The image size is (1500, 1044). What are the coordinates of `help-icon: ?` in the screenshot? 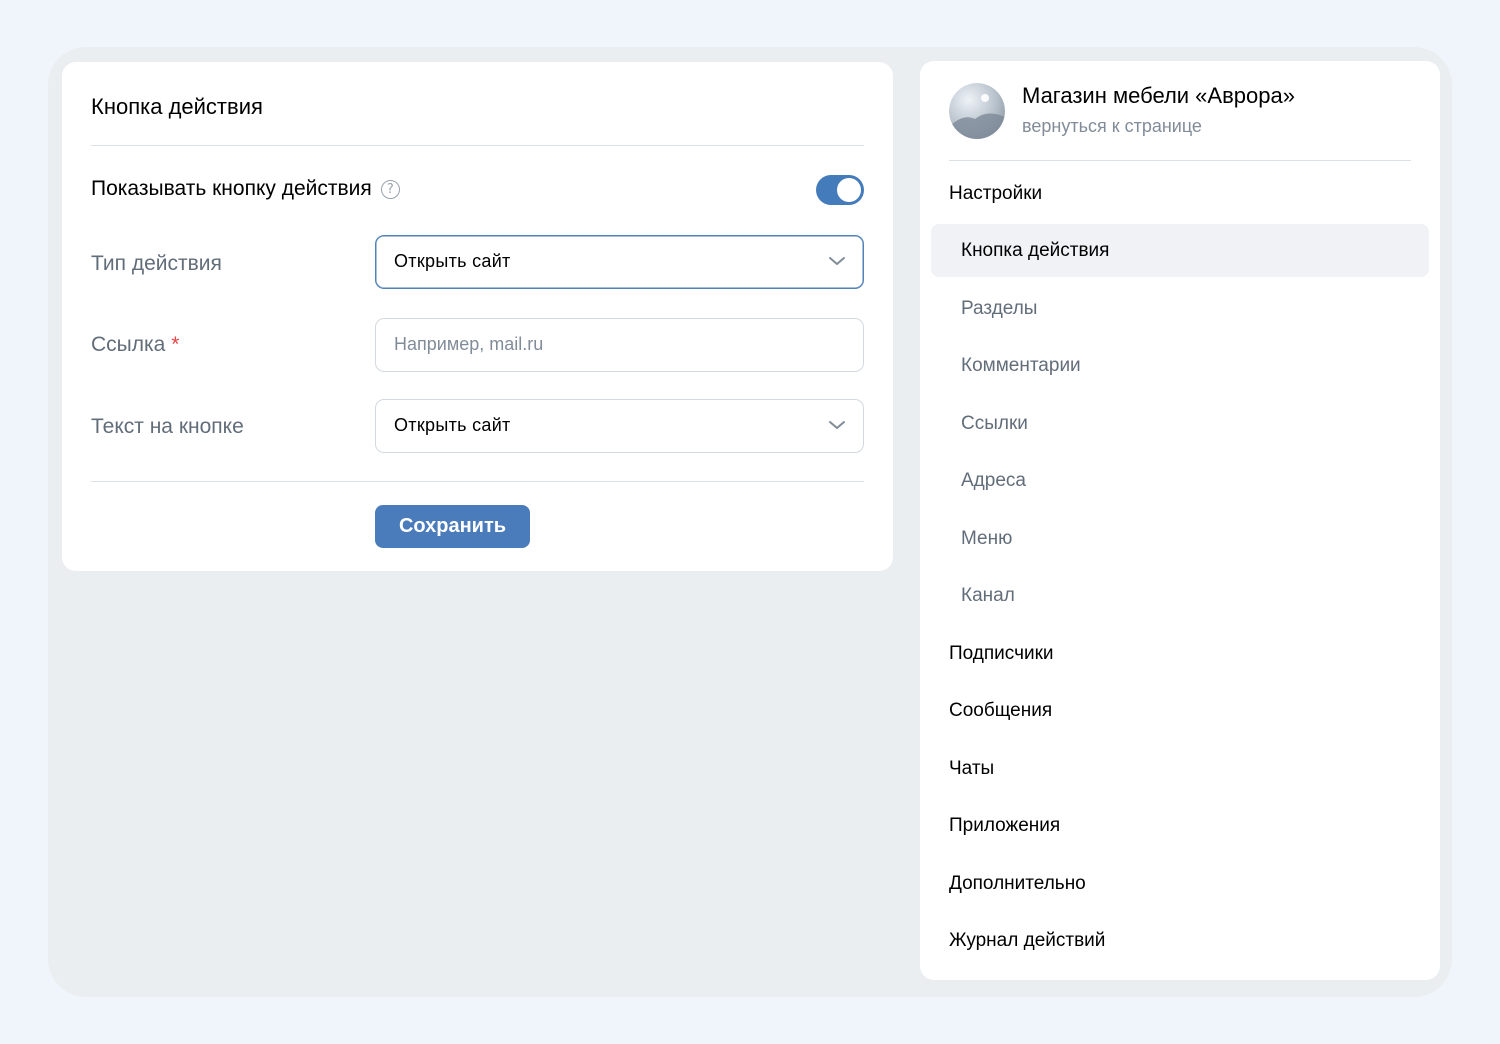 It's located at (390, 189).